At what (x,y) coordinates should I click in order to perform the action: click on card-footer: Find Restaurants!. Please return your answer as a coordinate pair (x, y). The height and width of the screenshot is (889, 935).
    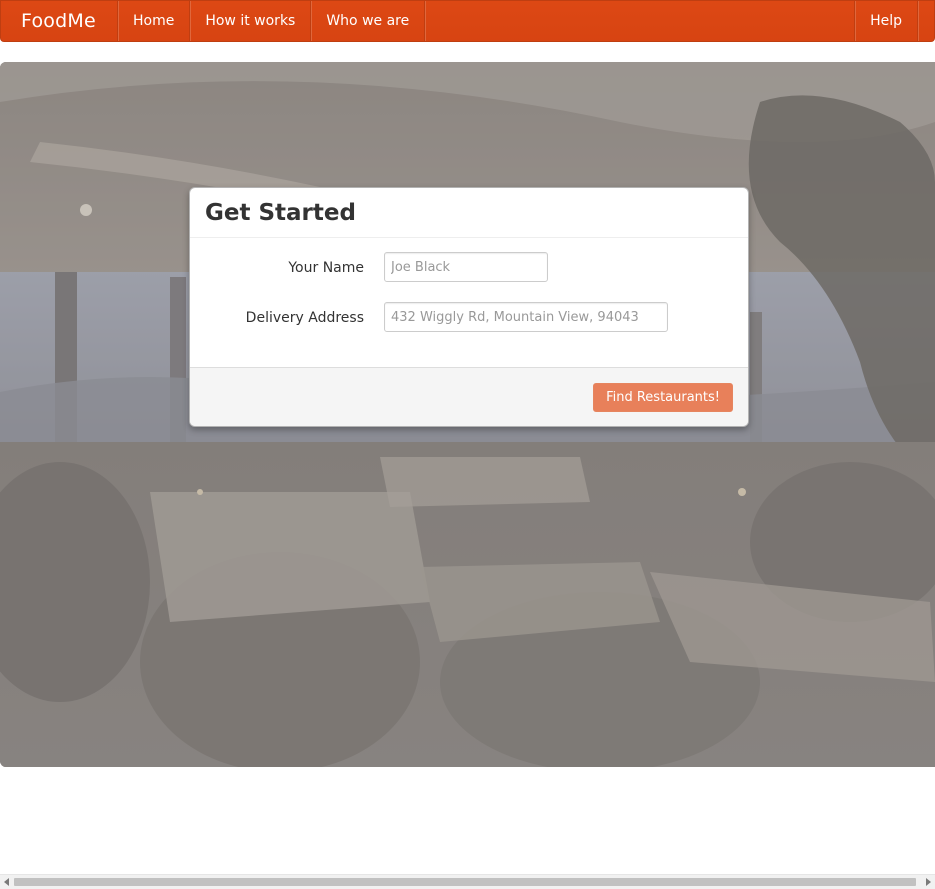
    Looking at the image, I should click on (469, 396).